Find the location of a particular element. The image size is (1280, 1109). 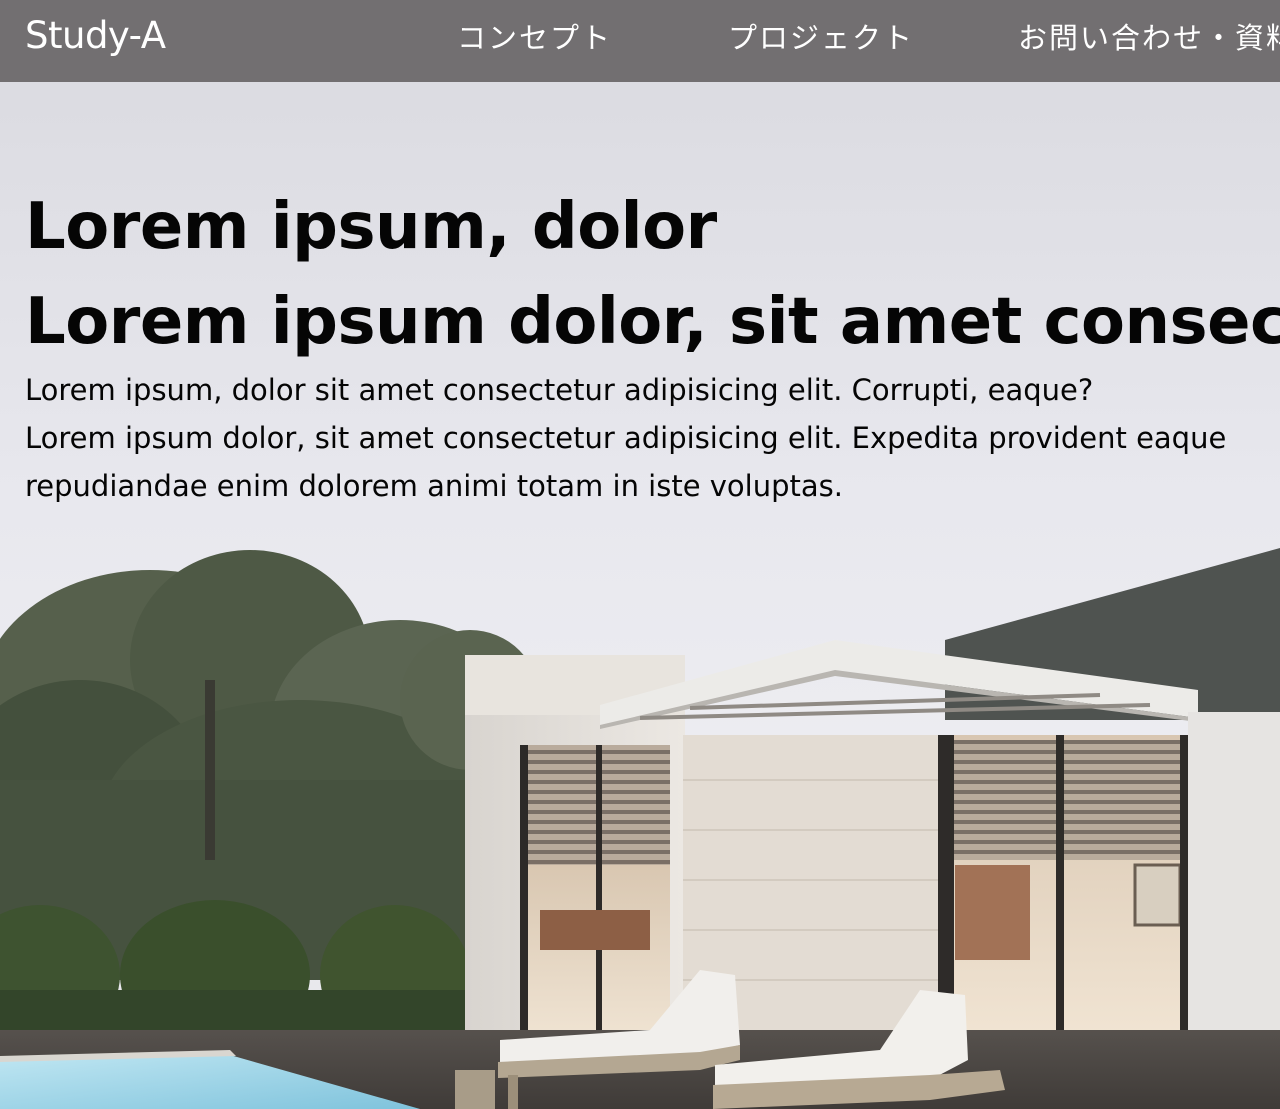

nav-item-contact: お問い合わせ・資料 is located at coordinates (1149, 38).